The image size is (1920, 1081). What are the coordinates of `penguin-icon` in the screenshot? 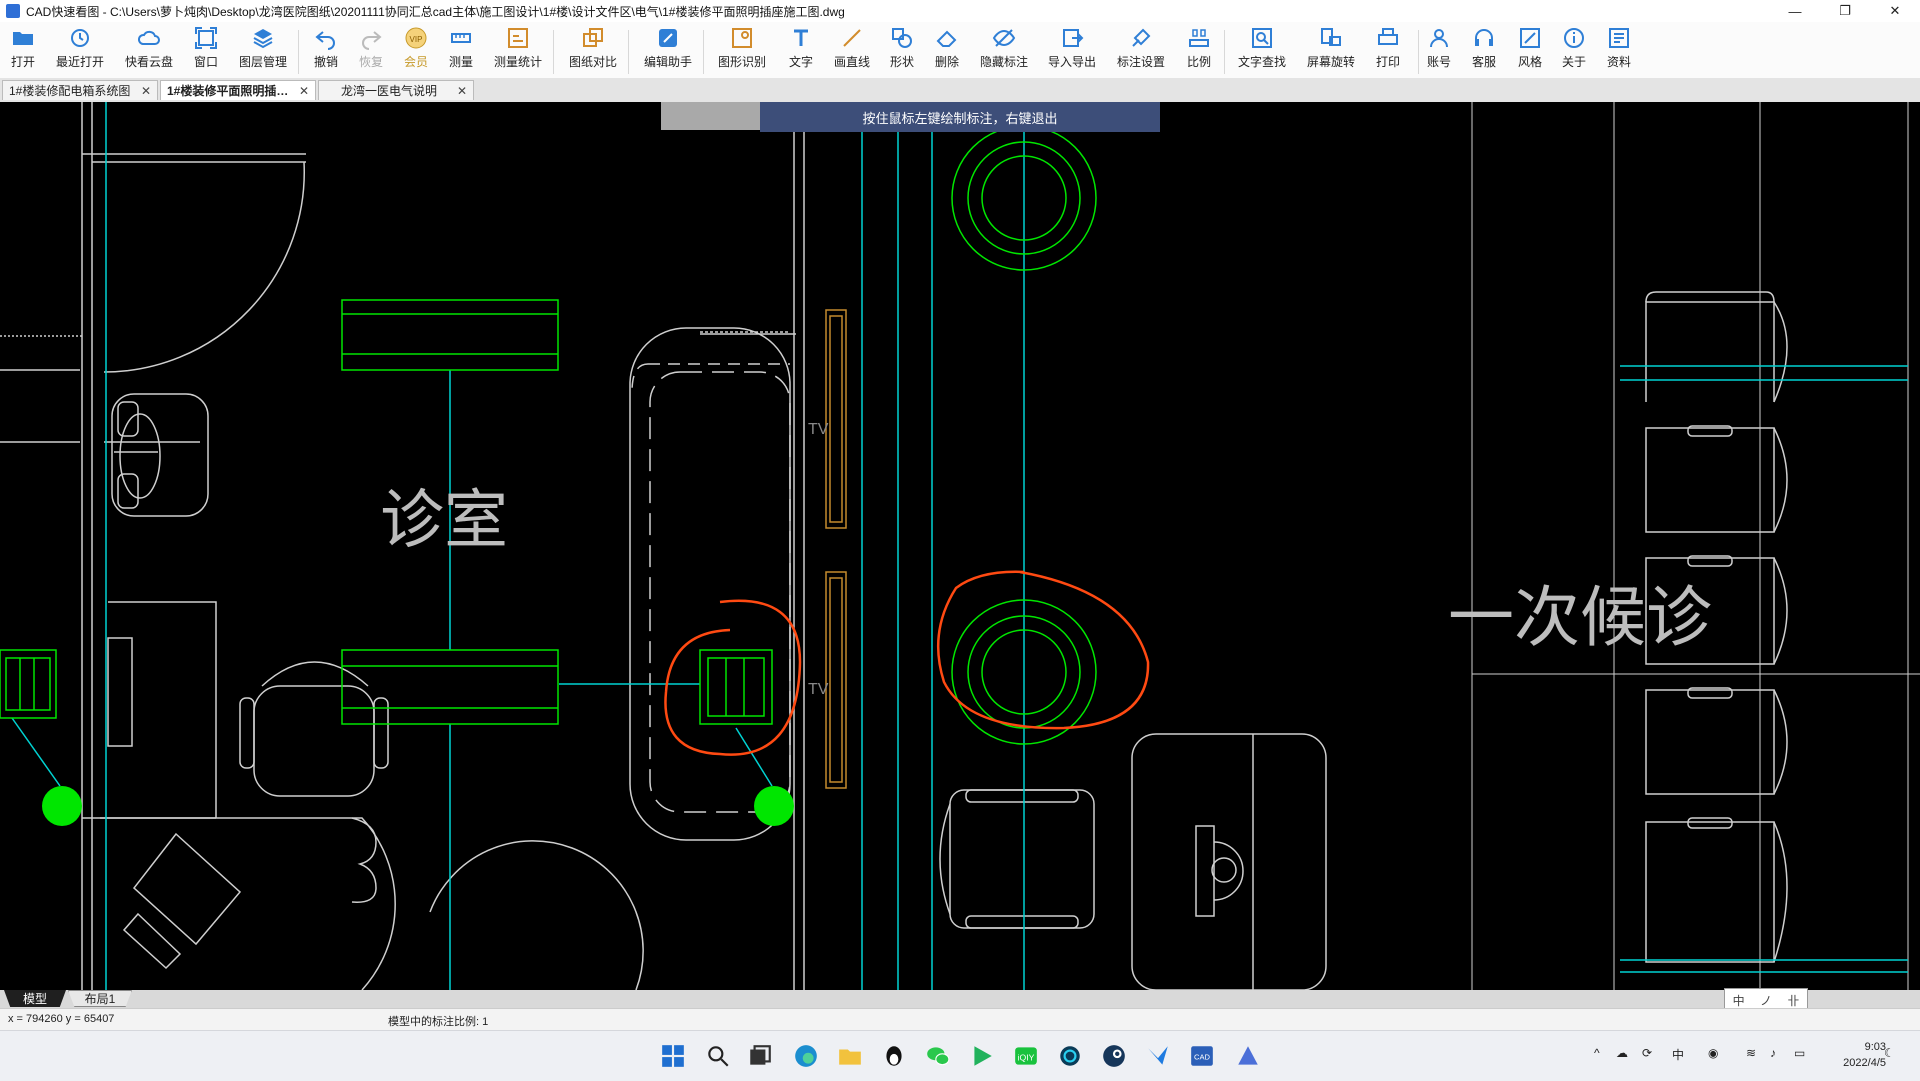 It's located at (894, 1056).